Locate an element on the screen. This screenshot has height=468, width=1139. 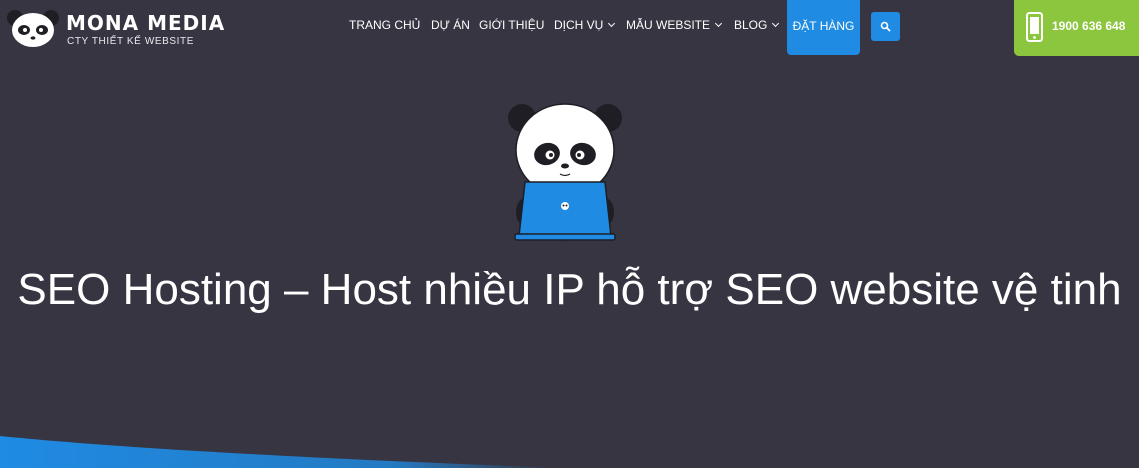
brand-tagline: CTY THIẾT KẾ WEBSITE is located at coordinates (131, 41).